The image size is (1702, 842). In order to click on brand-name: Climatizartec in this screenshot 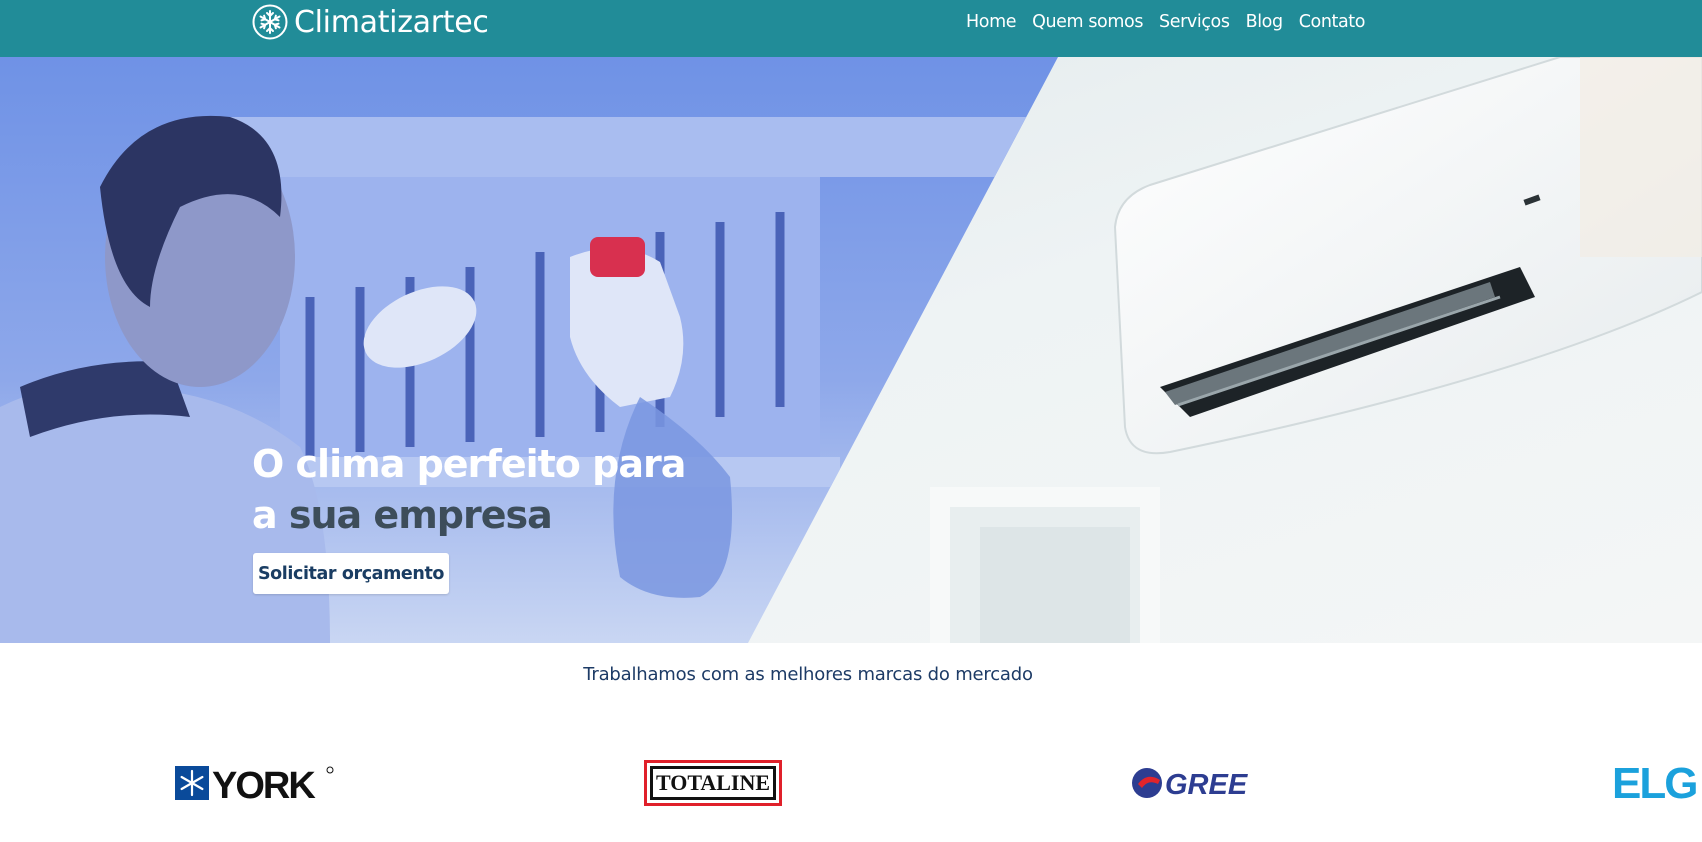, I will do `click(391, 22)`.